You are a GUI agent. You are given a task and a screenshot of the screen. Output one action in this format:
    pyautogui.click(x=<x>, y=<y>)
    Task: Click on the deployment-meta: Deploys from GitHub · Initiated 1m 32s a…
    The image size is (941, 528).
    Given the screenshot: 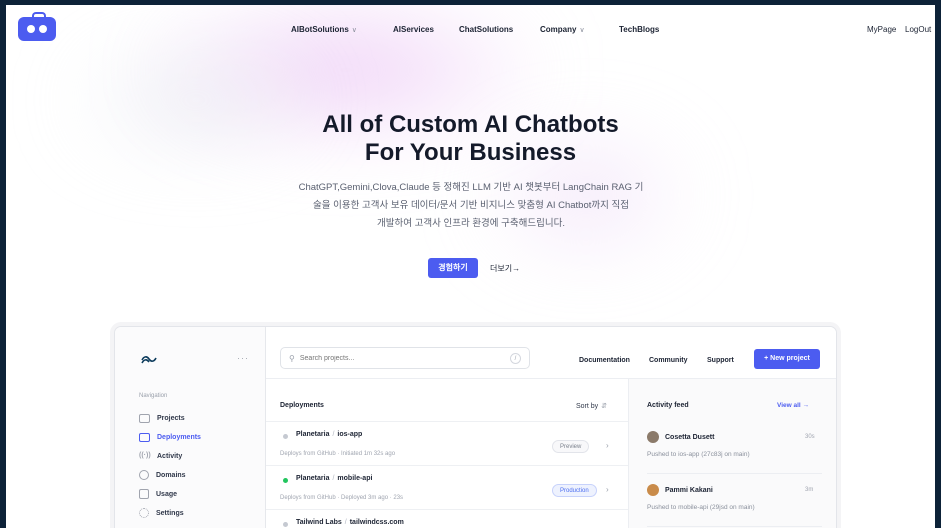 What is the action you would take?
    pyautogui.click(x=338, y=454)
    